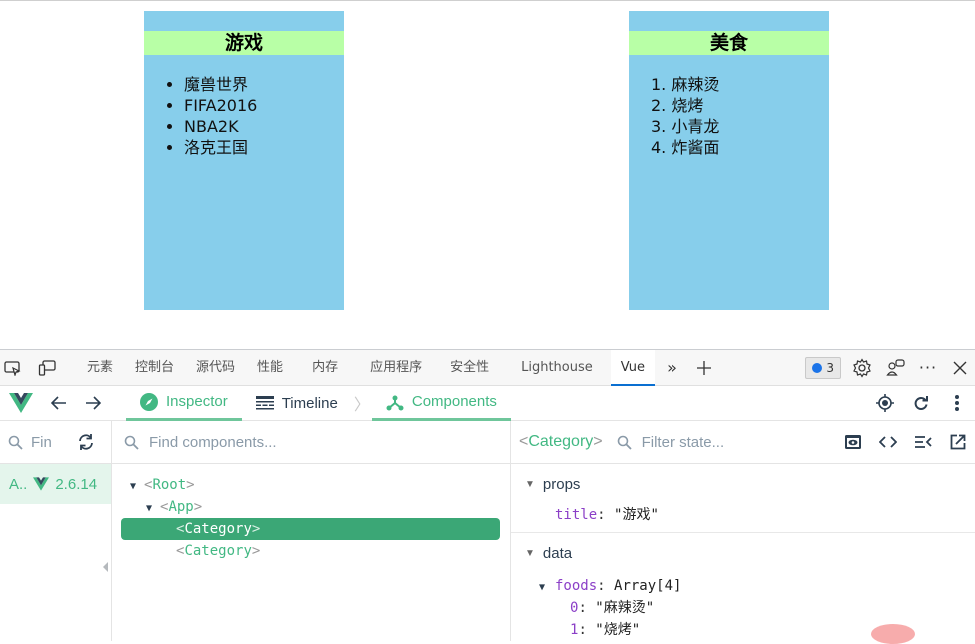 The image size is (975, 644). What do you see at coordinates (743, 608) in the screenshot?
I see `data-row-foods-item: 0: "麻辣烫"` at bounding box center [743, 608].